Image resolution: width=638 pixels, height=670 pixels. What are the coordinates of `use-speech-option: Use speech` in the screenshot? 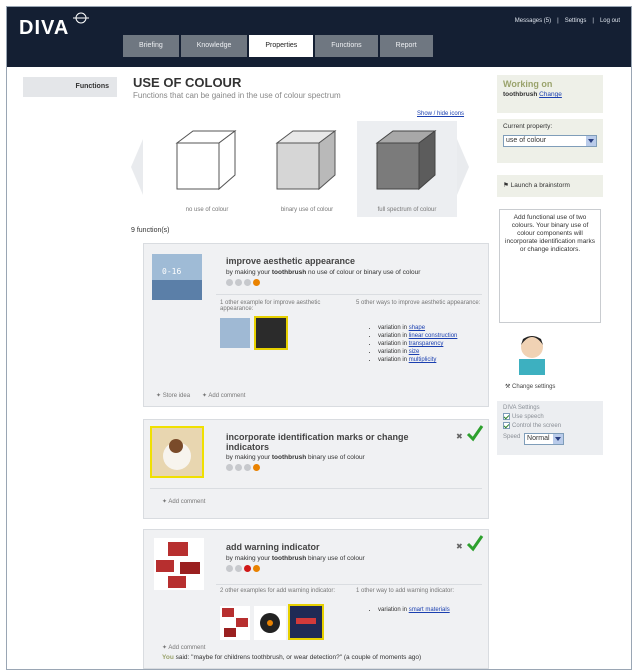 It's located at (550, 416).